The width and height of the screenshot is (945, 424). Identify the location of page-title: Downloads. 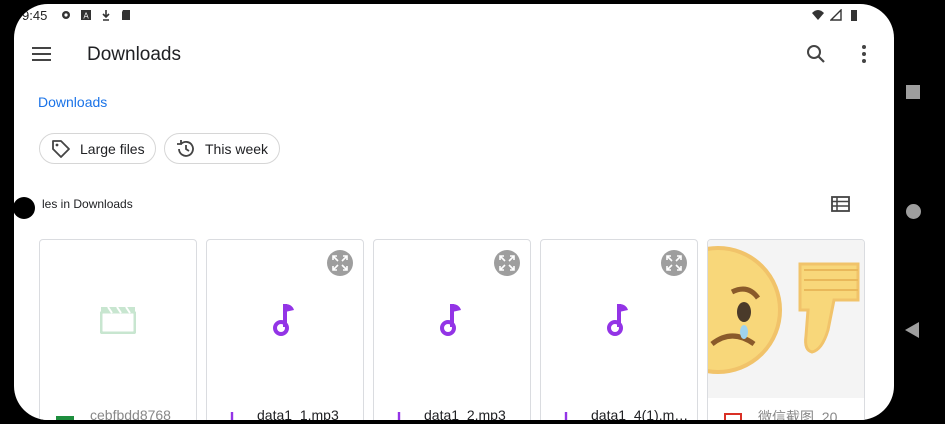
(134, 54).